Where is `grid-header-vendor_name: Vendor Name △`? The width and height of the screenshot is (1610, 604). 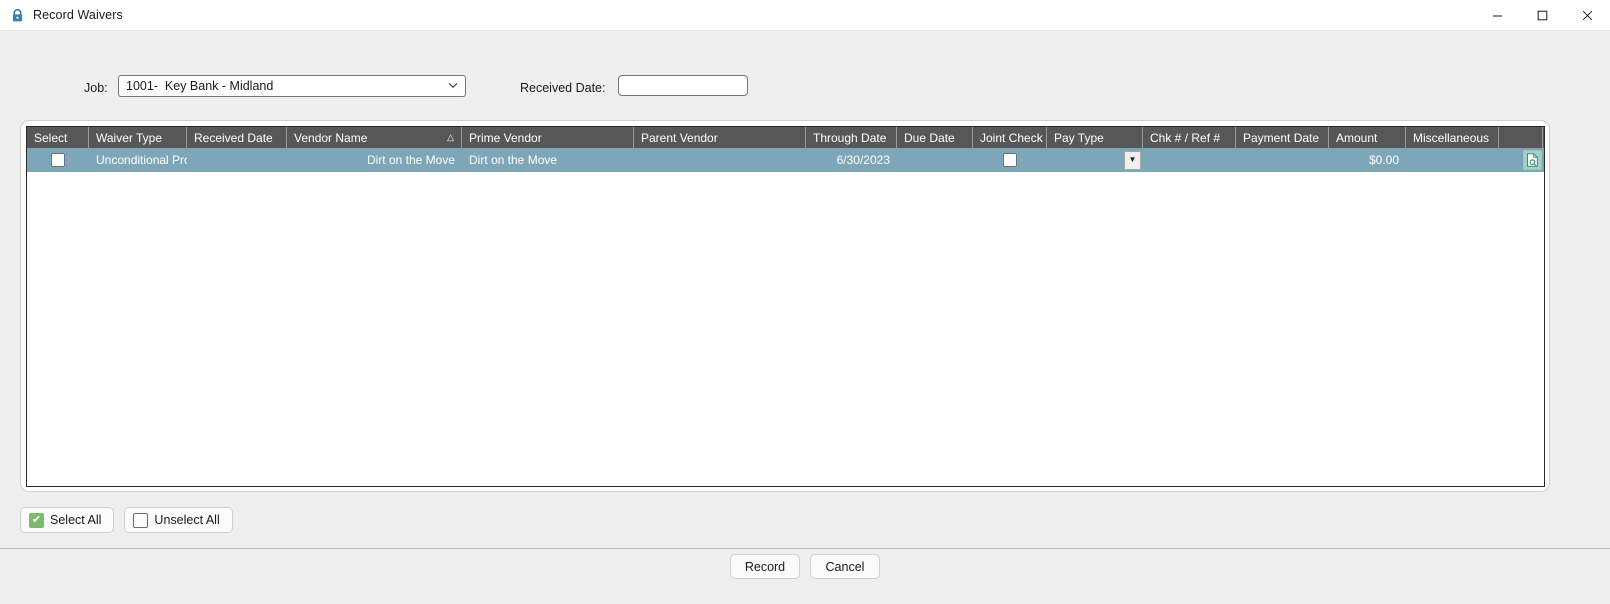 grid-header-vendor_name: Vendor Name △ is located at coordinates (374, 137).